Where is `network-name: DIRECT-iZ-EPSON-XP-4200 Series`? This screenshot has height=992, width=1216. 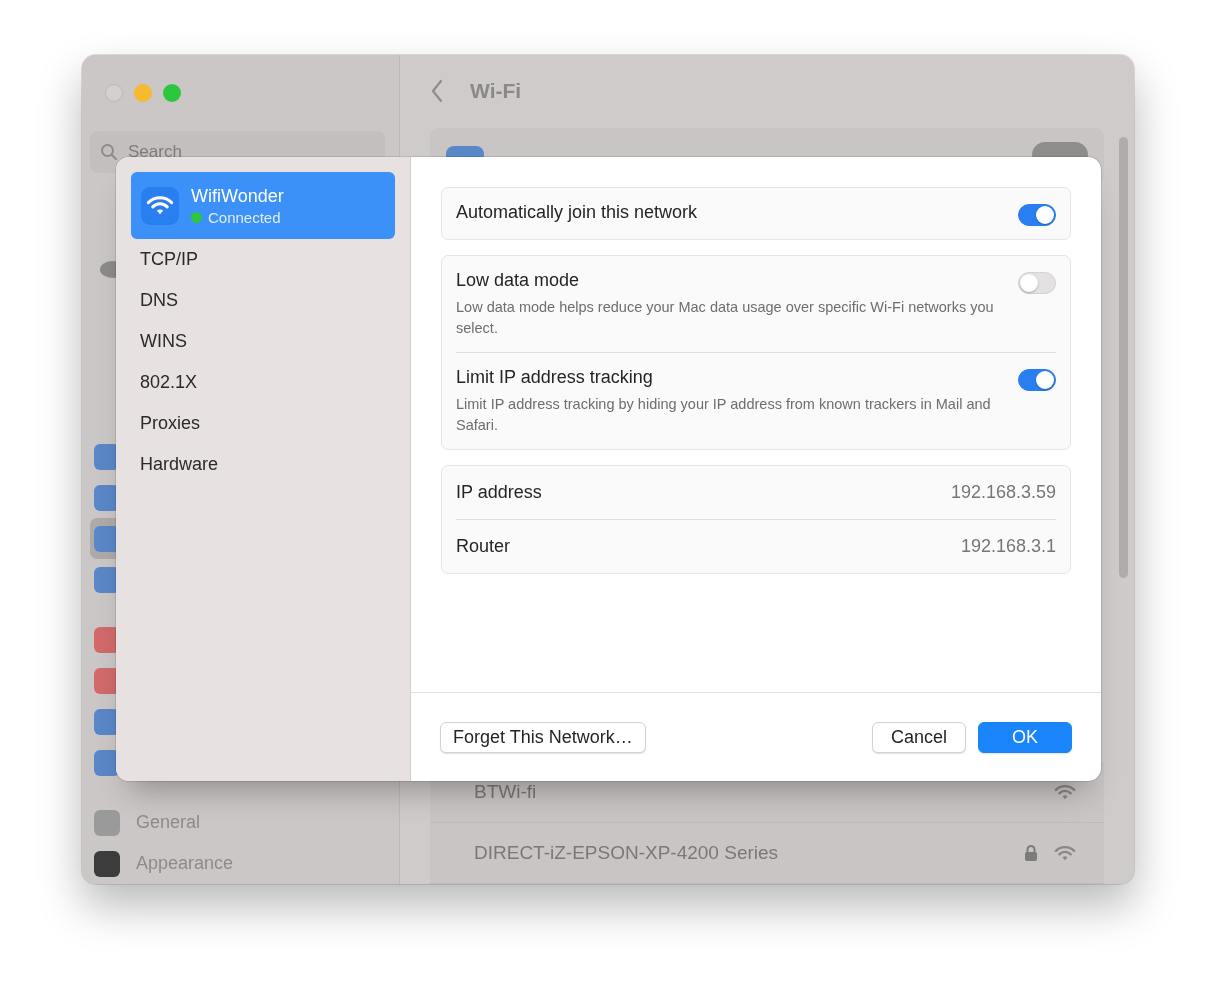 network-name: DIRECT-iZ-EPSON-XP-4200 Series is located at coordinates (626, 853).